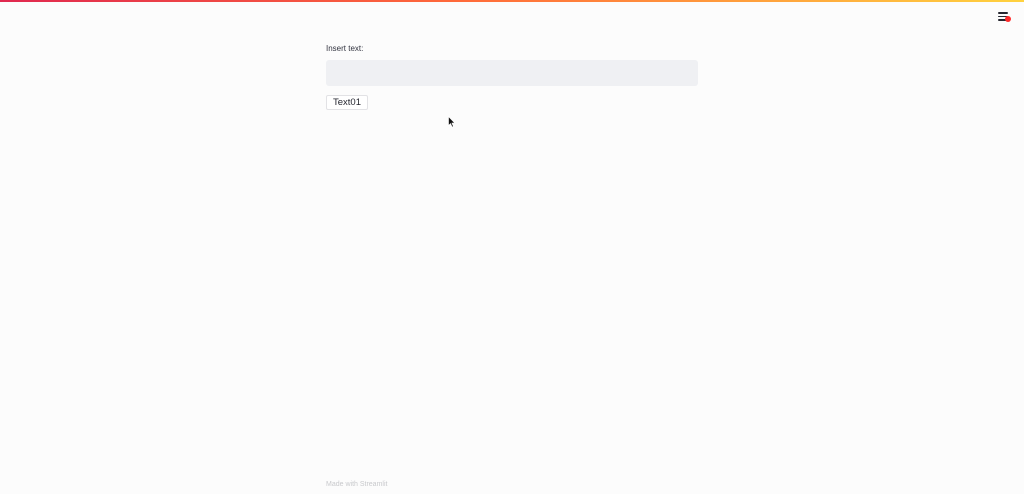  Describe the element at coordinates (512, 1) in the screenshot. I see `top-gradient-bar` at that location.